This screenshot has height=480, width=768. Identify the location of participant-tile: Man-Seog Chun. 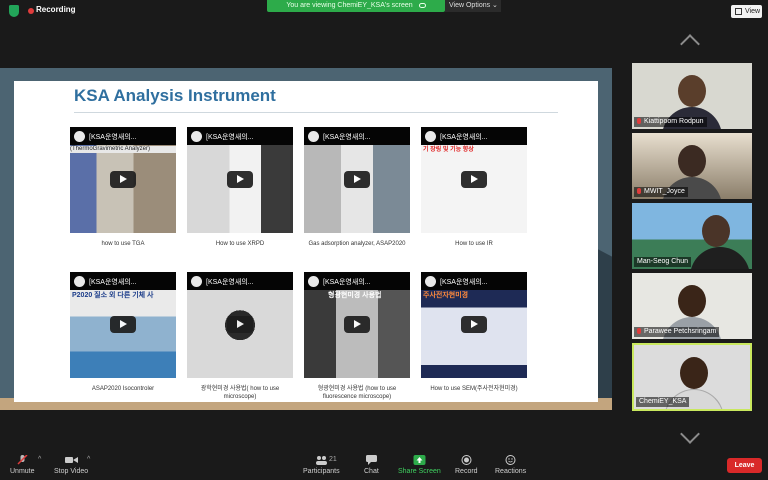
(692, 236).